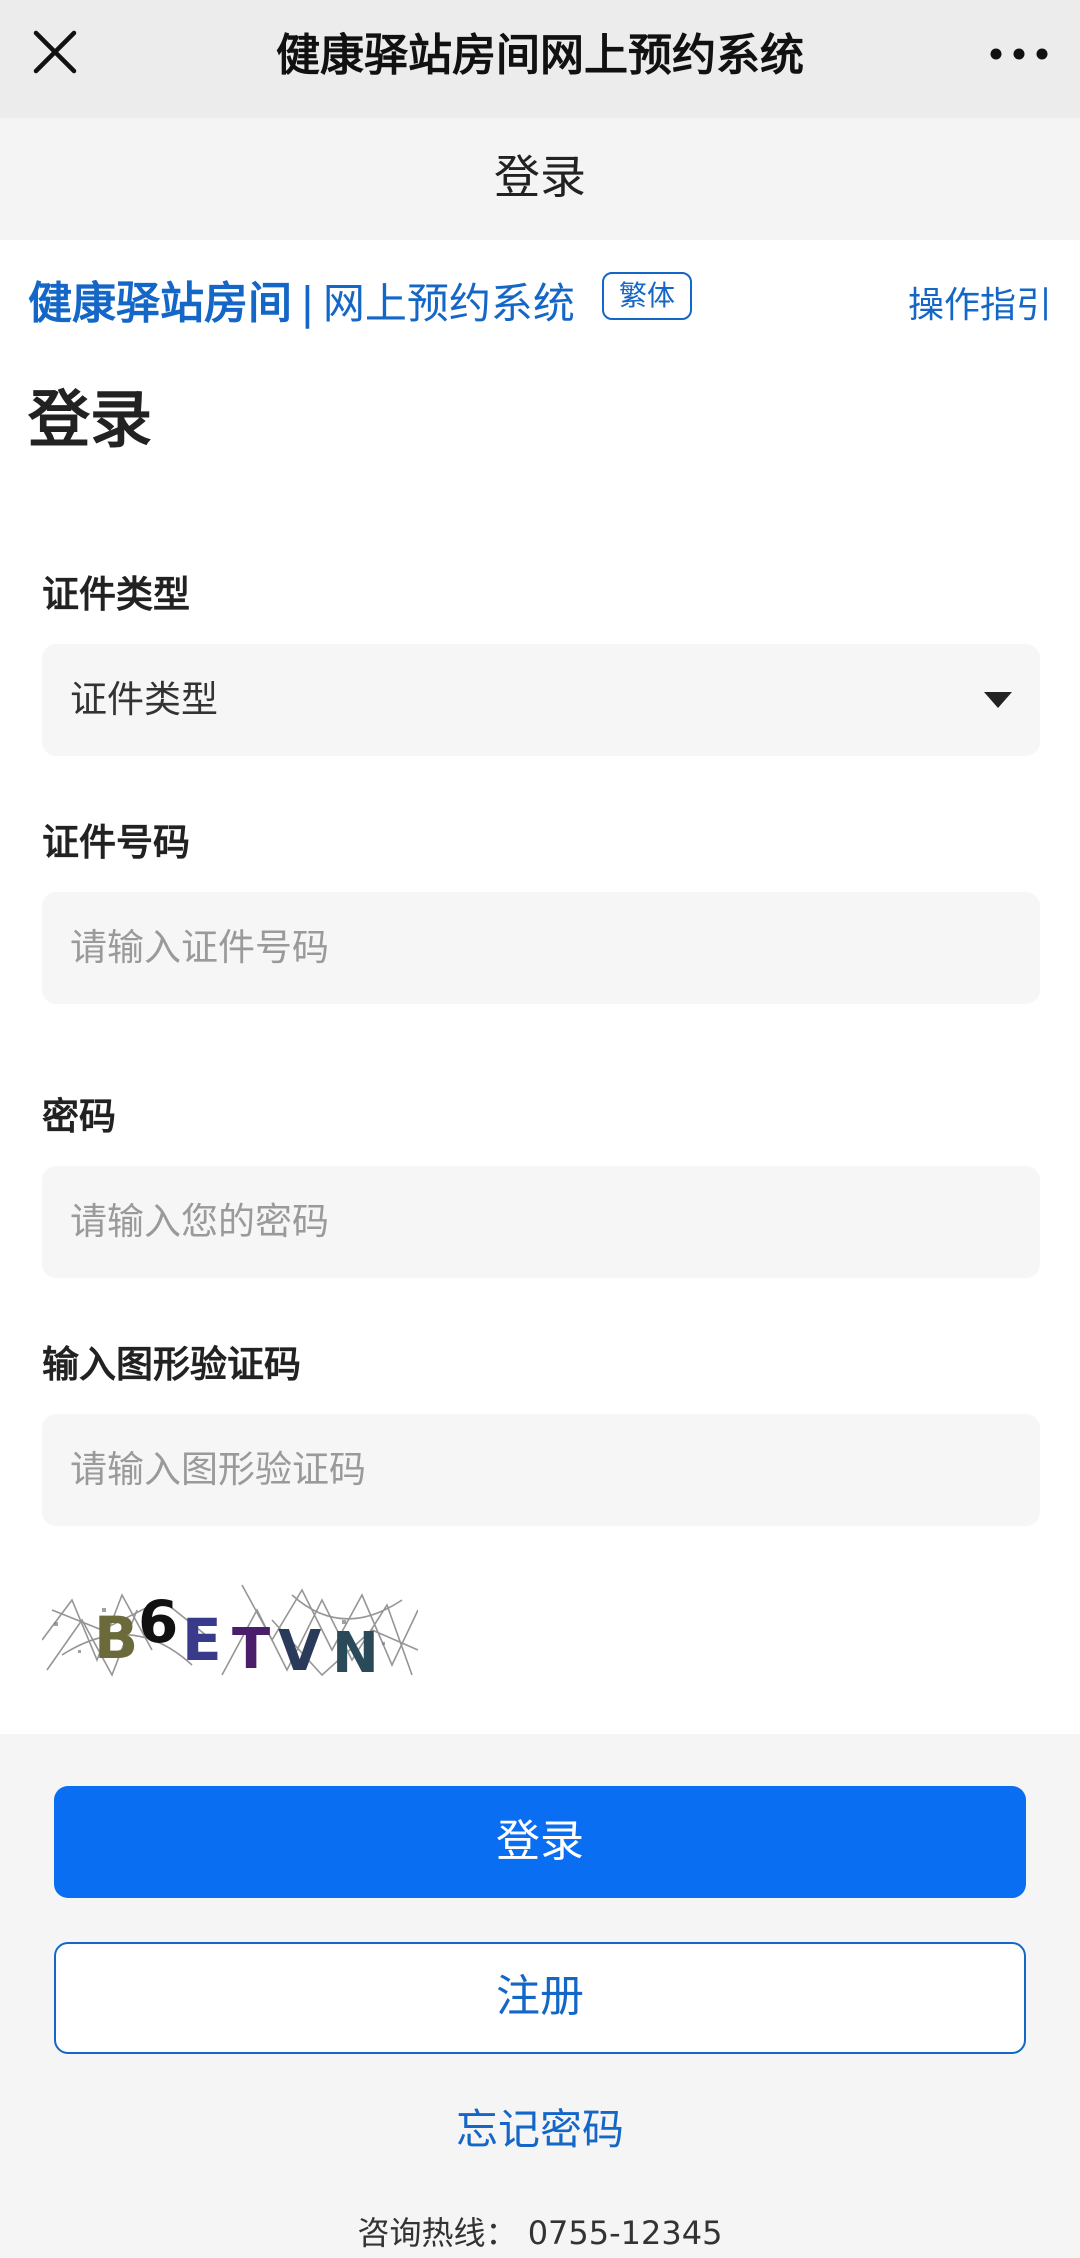  Describe the element at coordinates (90, 419) in the screenshot. I see `page-title: 登录` at that location.